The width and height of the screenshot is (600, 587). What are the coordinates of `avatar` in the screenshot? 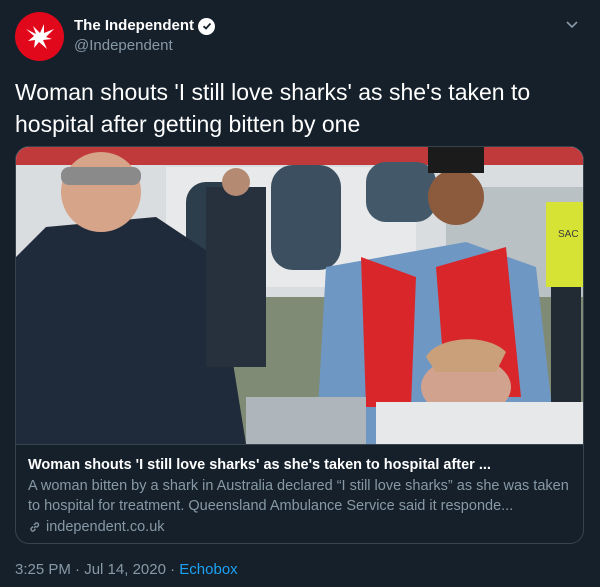 It's located at (39, 36).